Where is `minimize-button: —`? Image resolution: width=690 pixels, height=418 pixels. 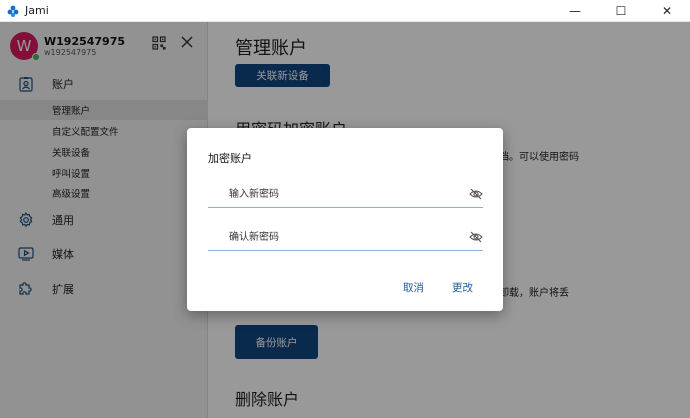 minimize-button: — is located at coordinates (575, 11).